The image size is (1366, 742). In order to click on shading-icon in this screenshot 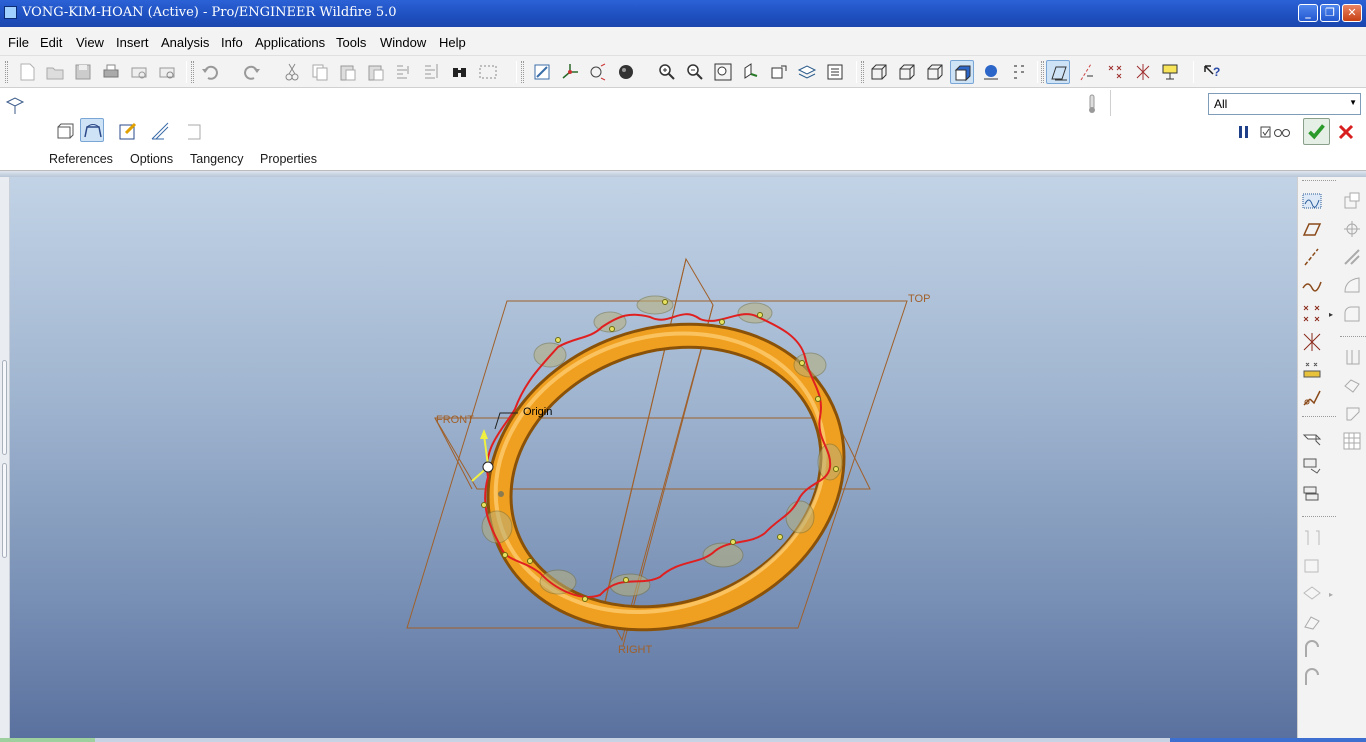, I will do `click(962, 72)`.